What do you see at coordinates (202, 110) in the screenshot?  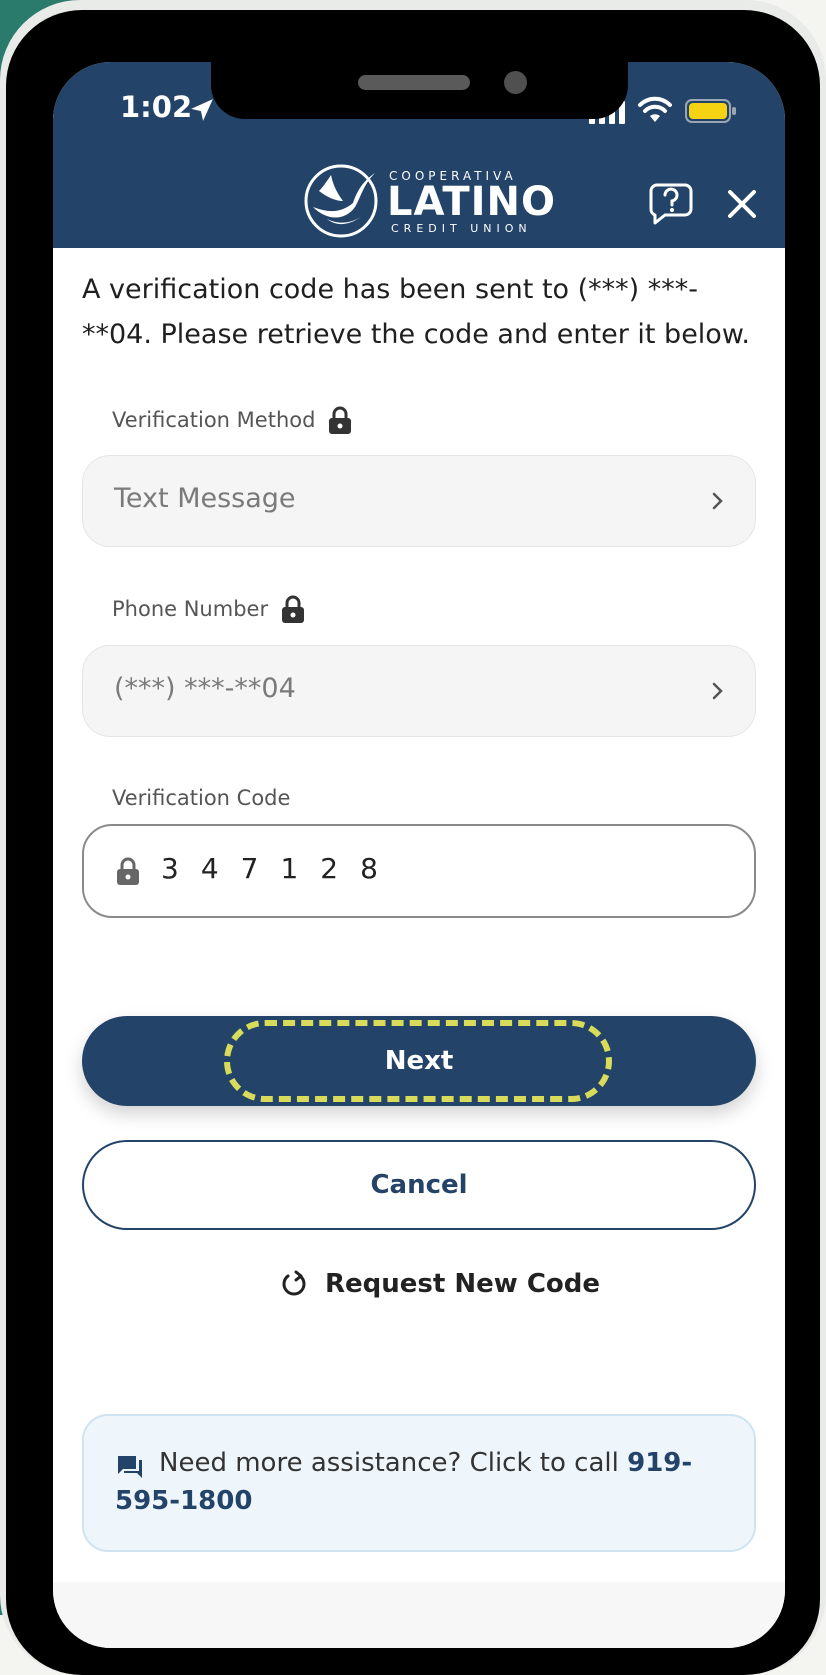 I see `location-arrow-icon` at bounding box center [202, 110].